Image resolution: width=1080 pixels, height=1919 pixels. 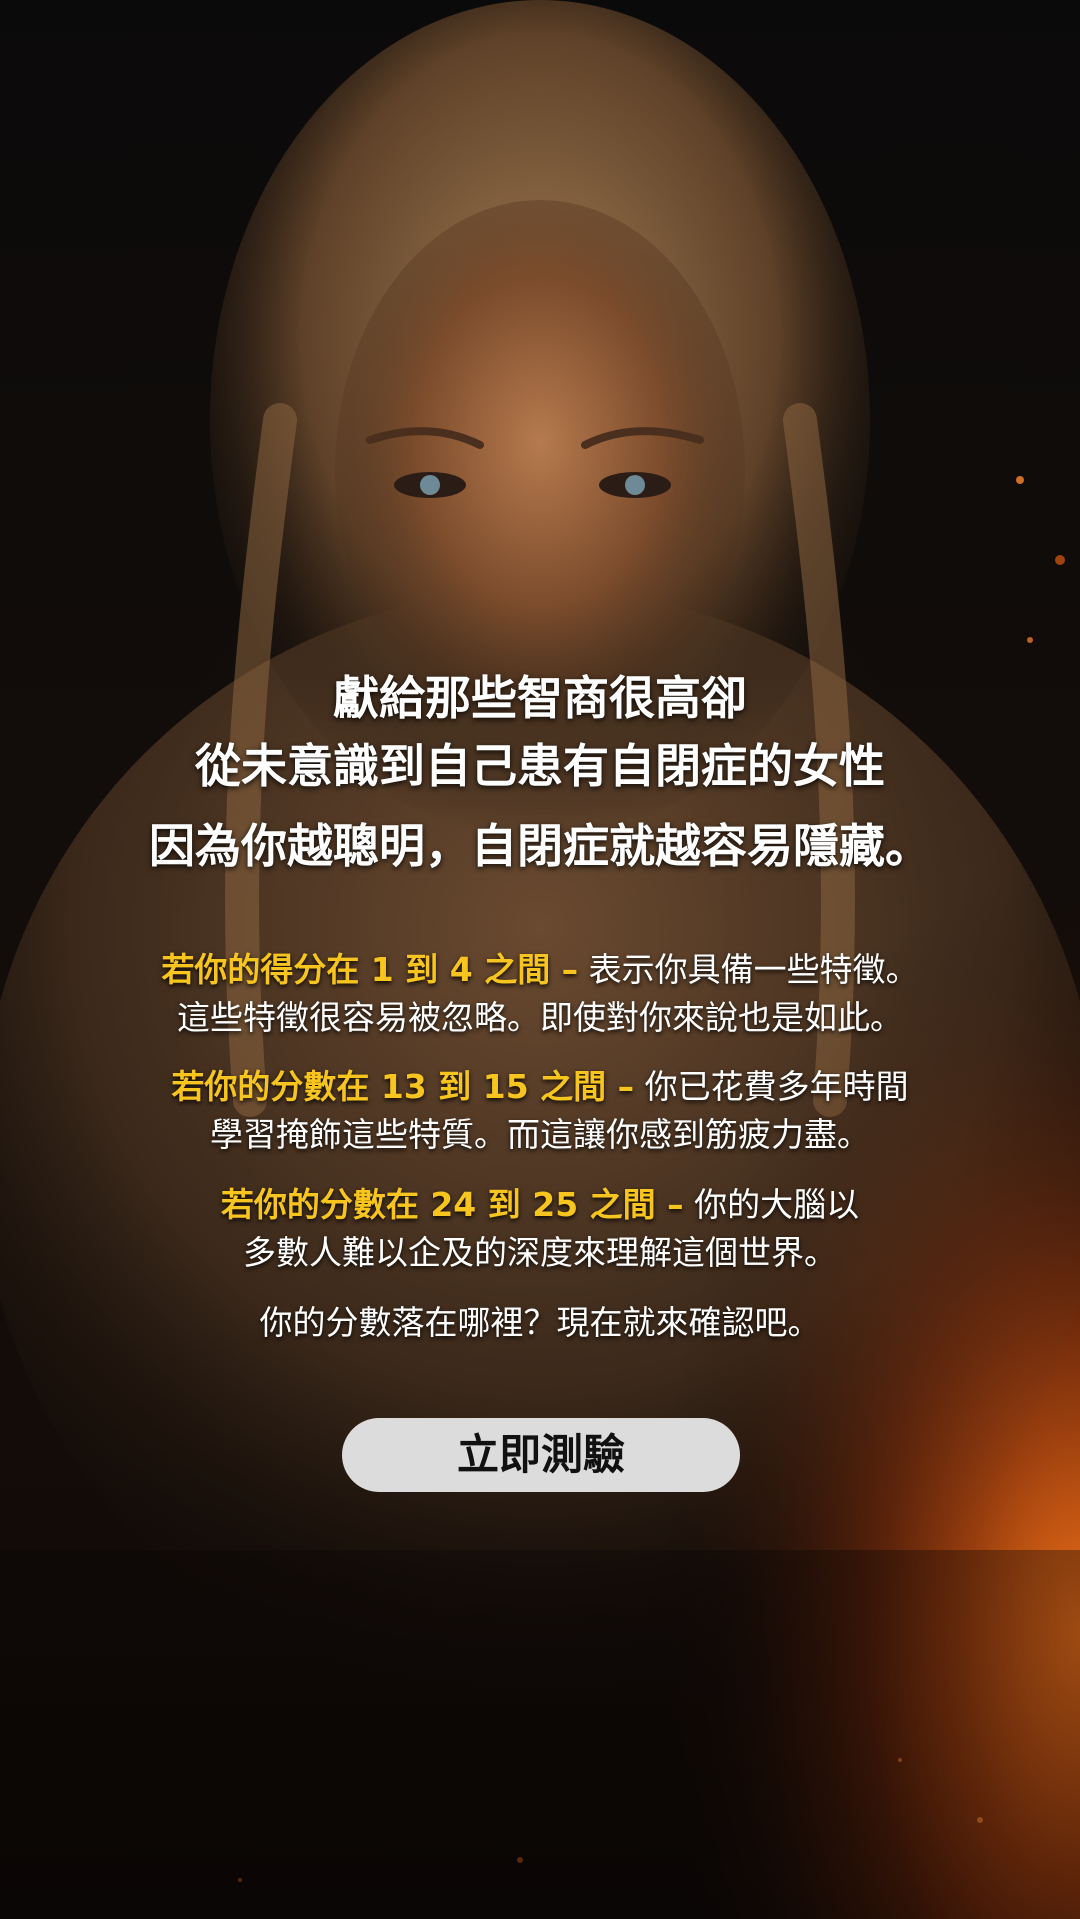 I want to click on score-range-1-4-text: 表示你具備一些特徵。, so click(x=748, y=969).